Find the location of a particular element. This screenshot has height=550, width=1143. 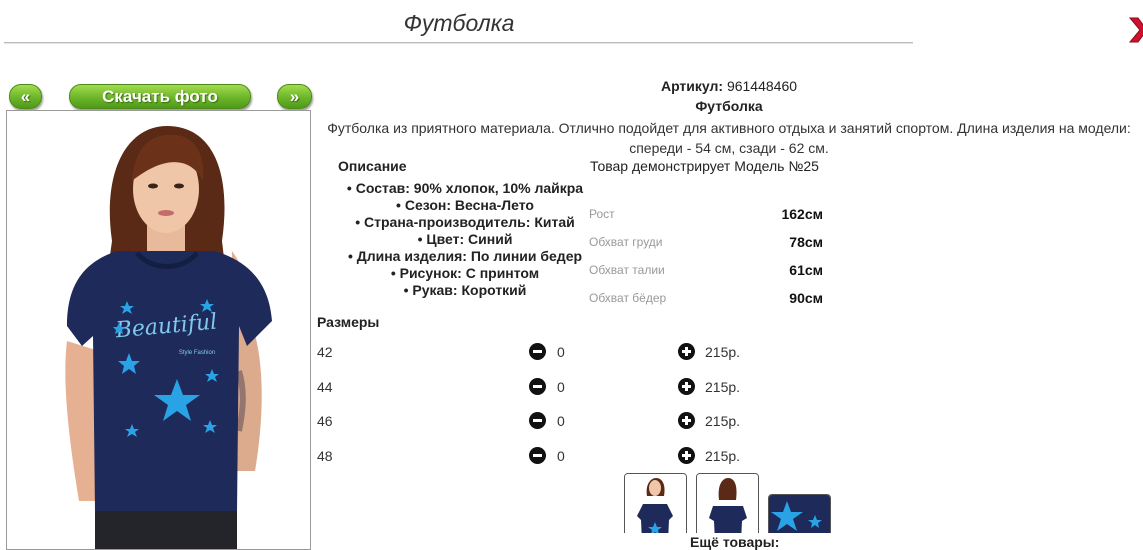

attribute-item: Цвет: Синий is located at coordinates (465, 239).